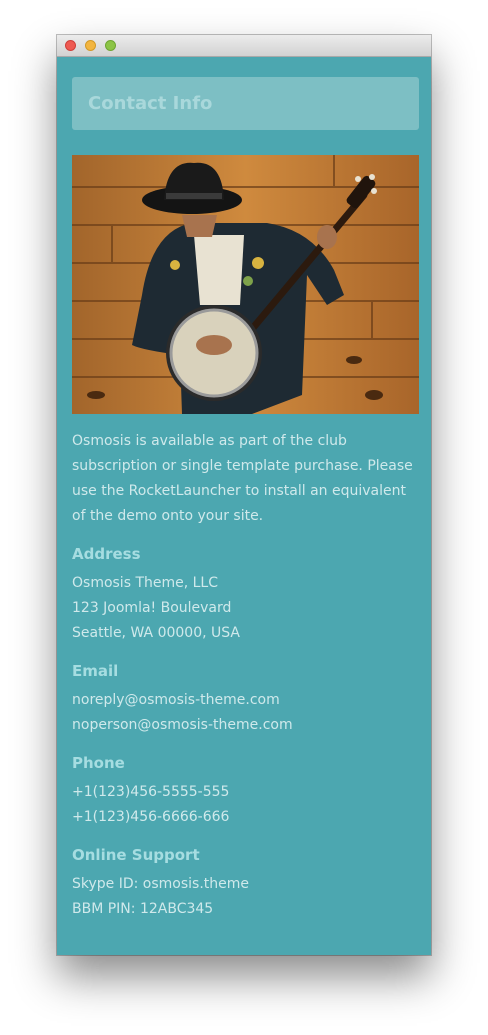  I want to click on title-bar, so click(244, 46).